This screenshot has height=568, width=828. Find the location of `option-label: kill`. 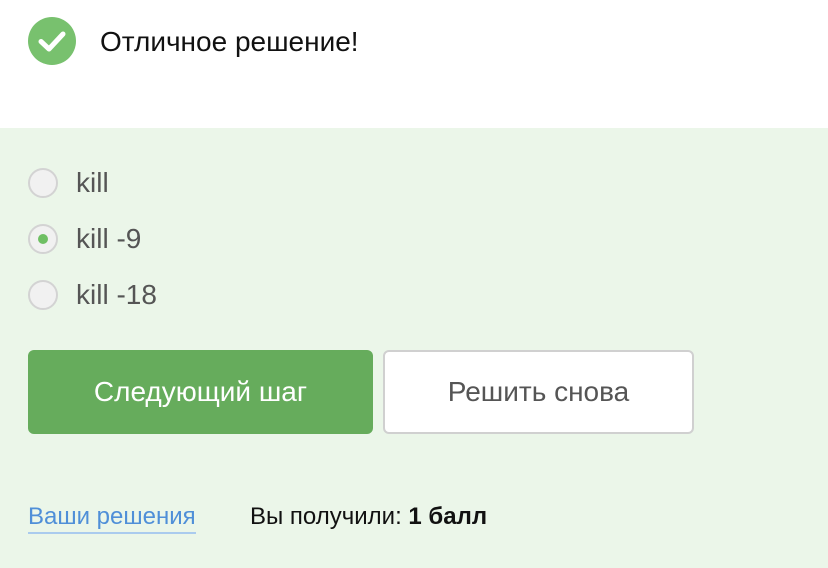

option-label: kill is located at coordinates (92, 182).